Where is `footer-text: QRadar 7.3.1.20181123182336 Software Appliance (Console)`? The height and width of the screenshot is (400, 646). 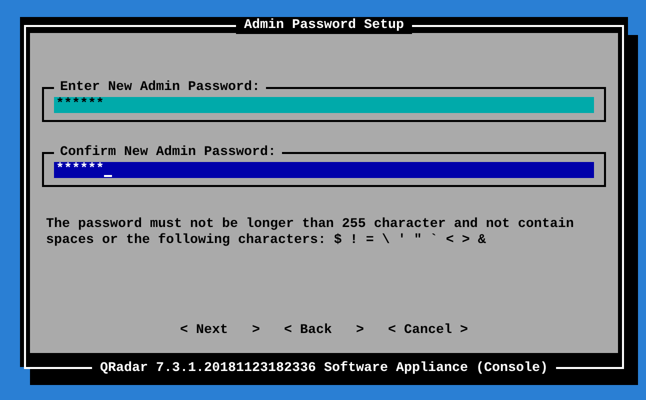
footer-text: QRadar 7.3.1.20181123182336 Software Appliance (Console) is located at coordinates (324, 369).